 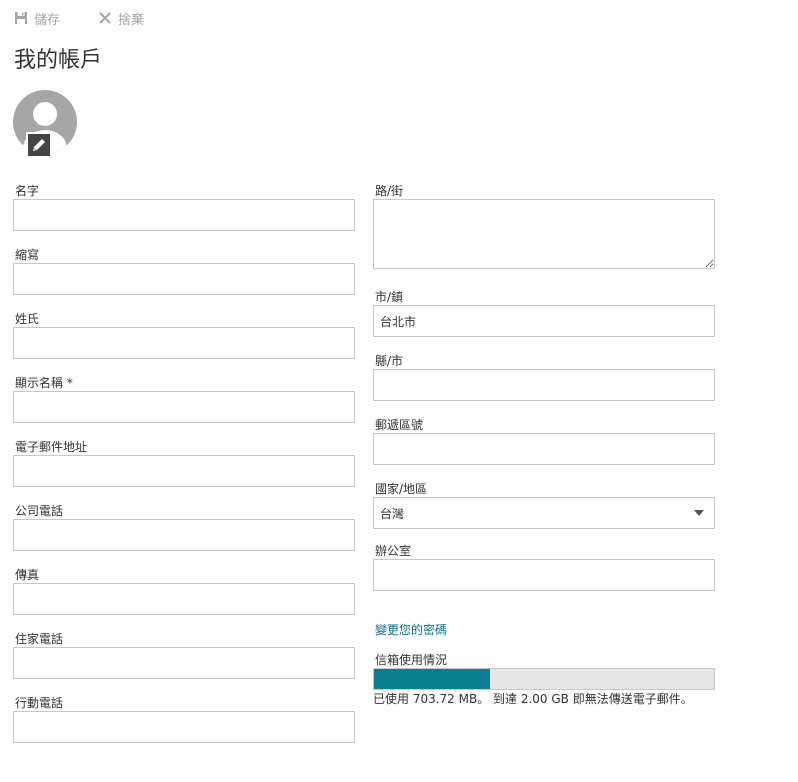 What do you see at coordinates (27, 191) in the screenshot?
I see `first-name-label: 名字` at bounding box center [27, 191].